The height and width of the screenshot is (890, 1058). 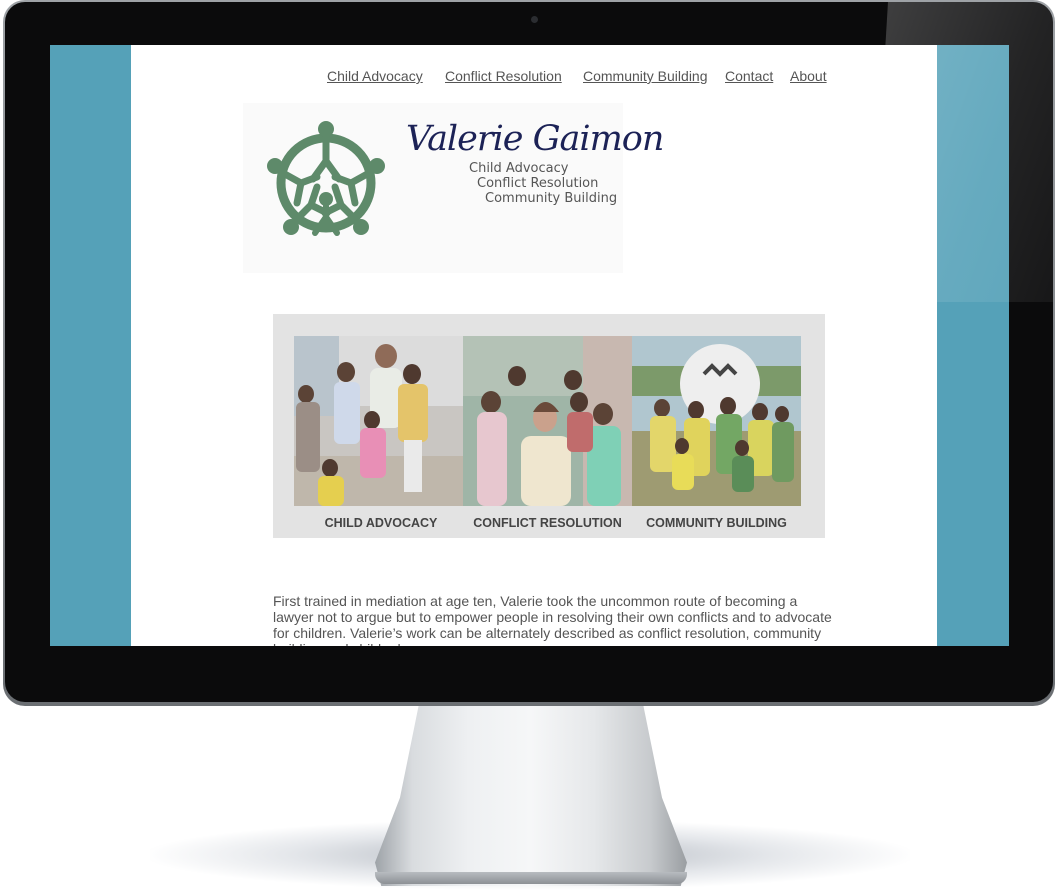 What do you see at coordinates (551, 198) in the screenshot?
I see `logo-tagline-3: Community Building` at bounding box center [551, 198].